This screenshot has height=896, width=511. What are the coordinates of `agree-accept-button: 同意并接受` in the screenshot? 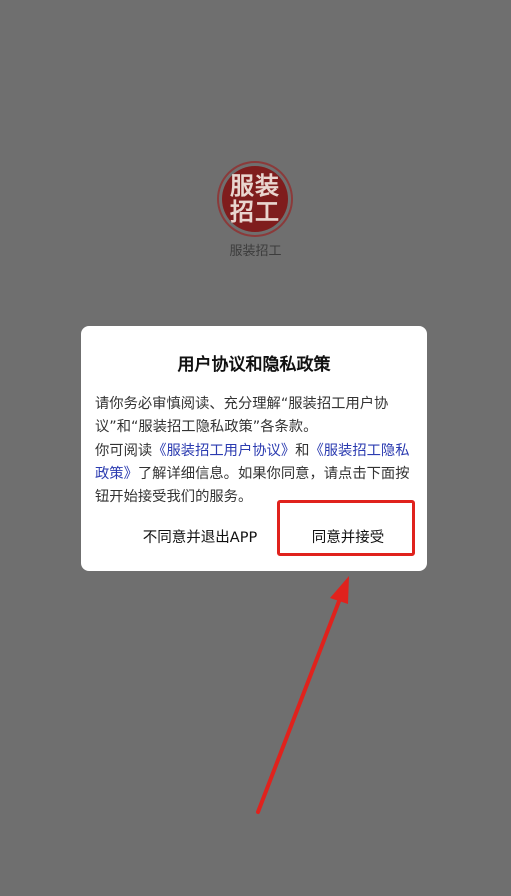 It's located at (348, 536).